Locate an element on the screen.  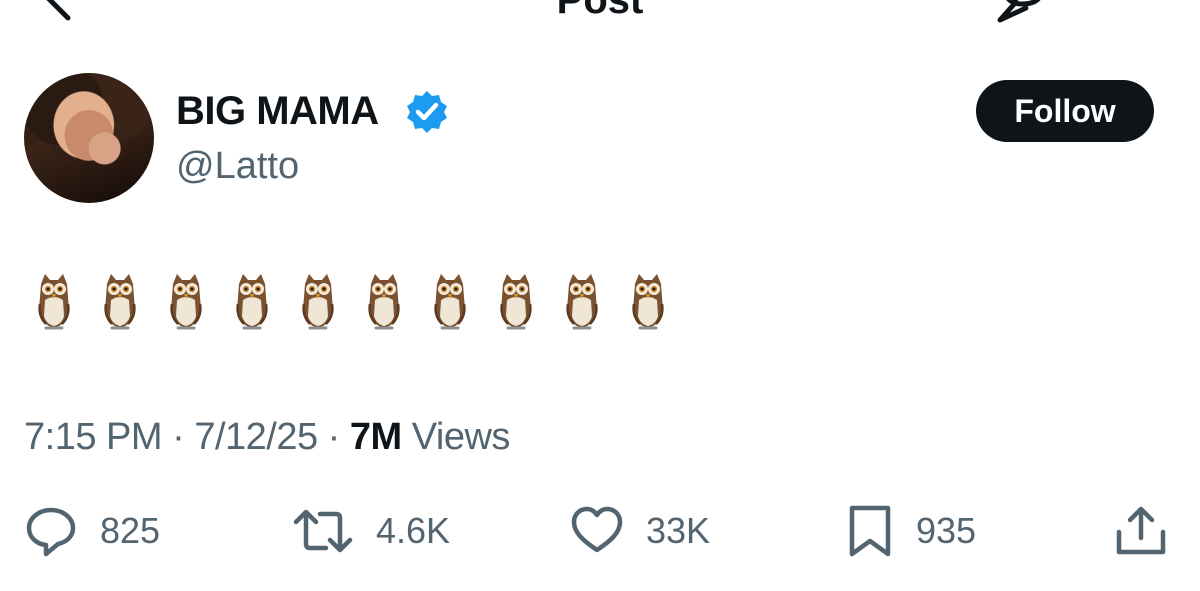
tweet-date: 7/12/25 is located at coordinates (256, 437).